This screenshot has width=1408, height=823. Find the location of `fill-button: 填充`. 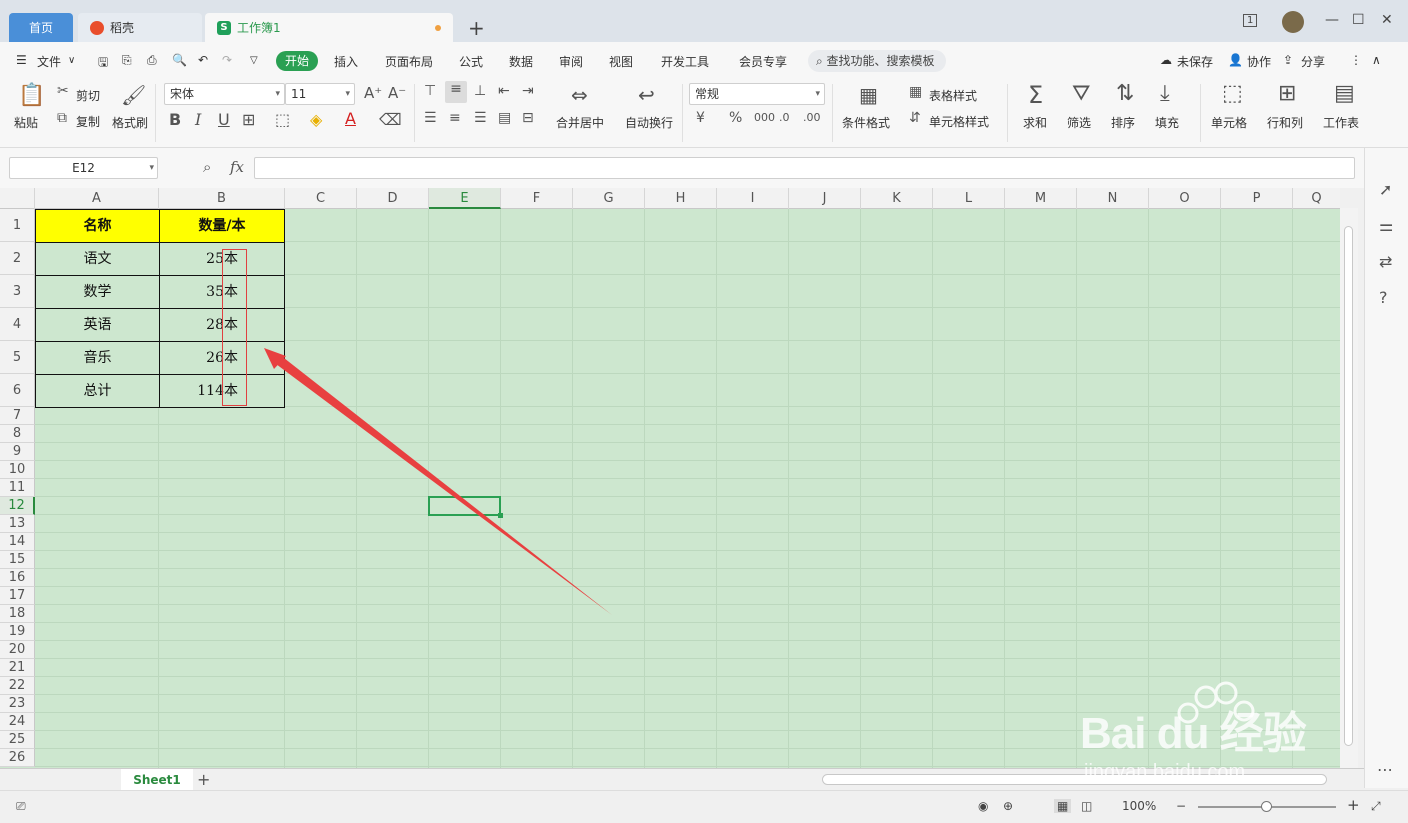

fill-button: 填充 is located at coordinates (1167, 122).